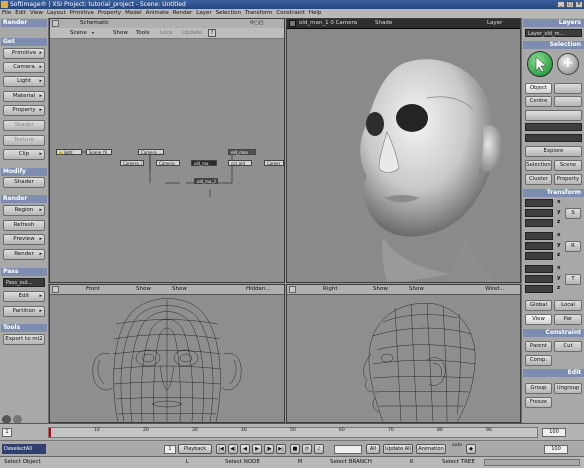  I want to click on selection-button: Selection, so click(538, 165).